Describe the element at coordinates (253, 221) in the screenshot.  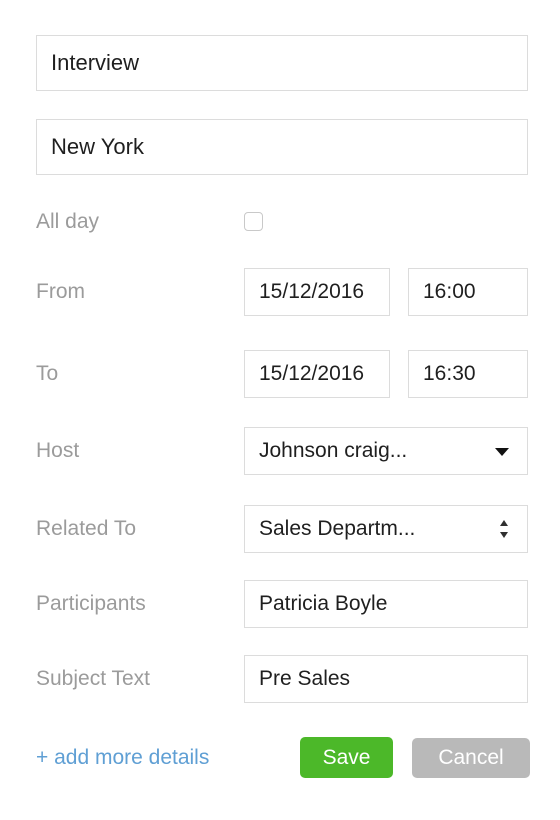
I see `all-day-checkbox` at that location.